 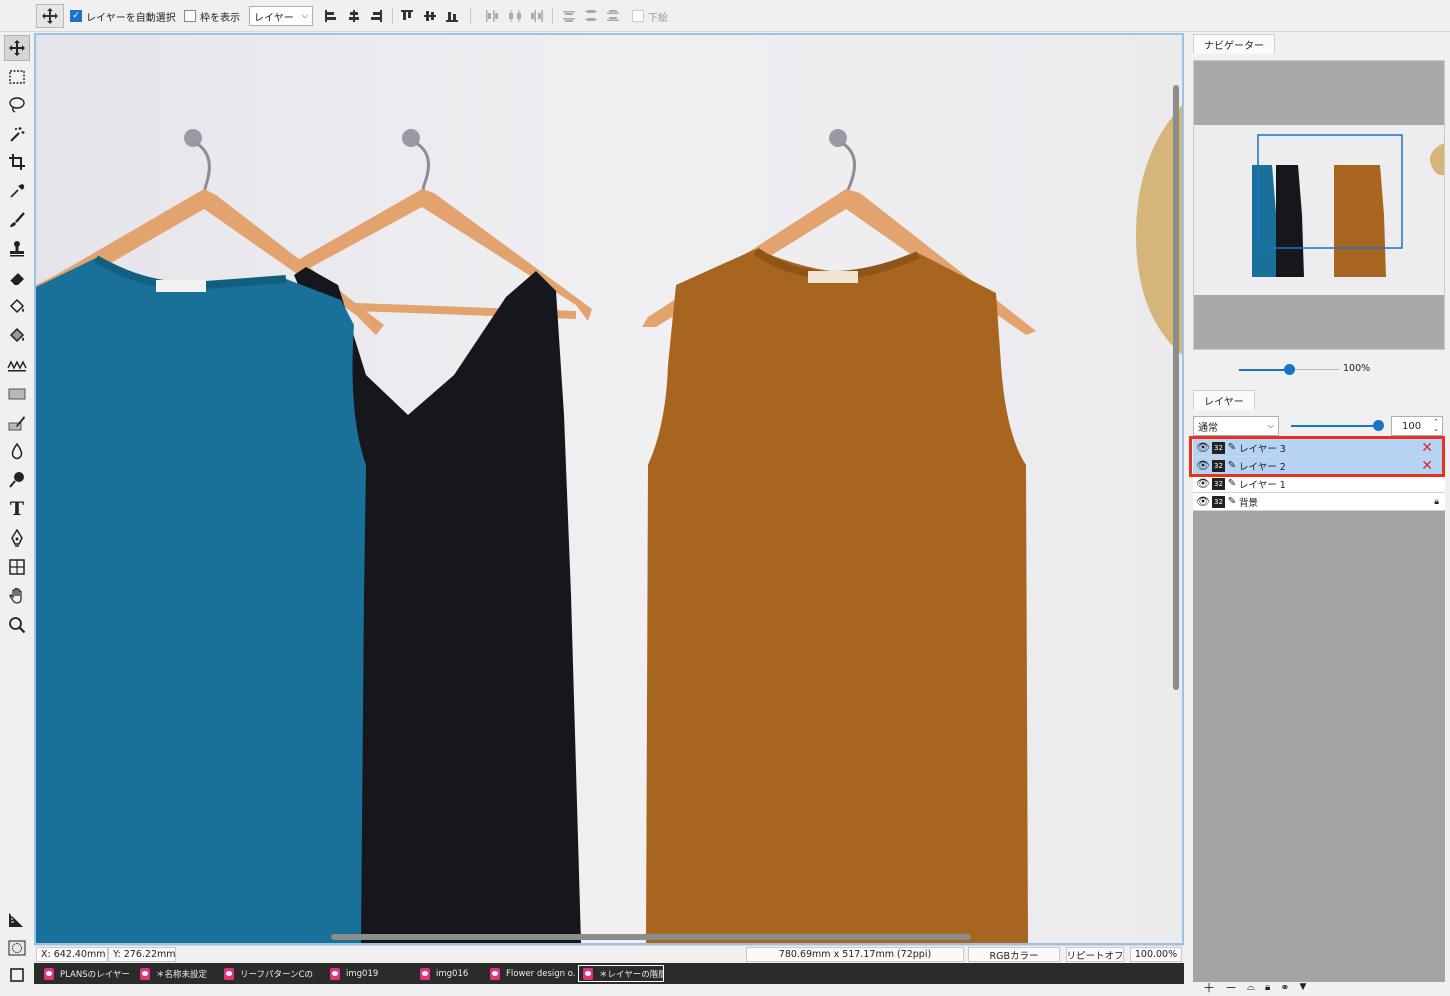 What do you see at coordinates (17, 394) in the screenshot?
I see `tool-rectangle` at bounding box center [17, 394].